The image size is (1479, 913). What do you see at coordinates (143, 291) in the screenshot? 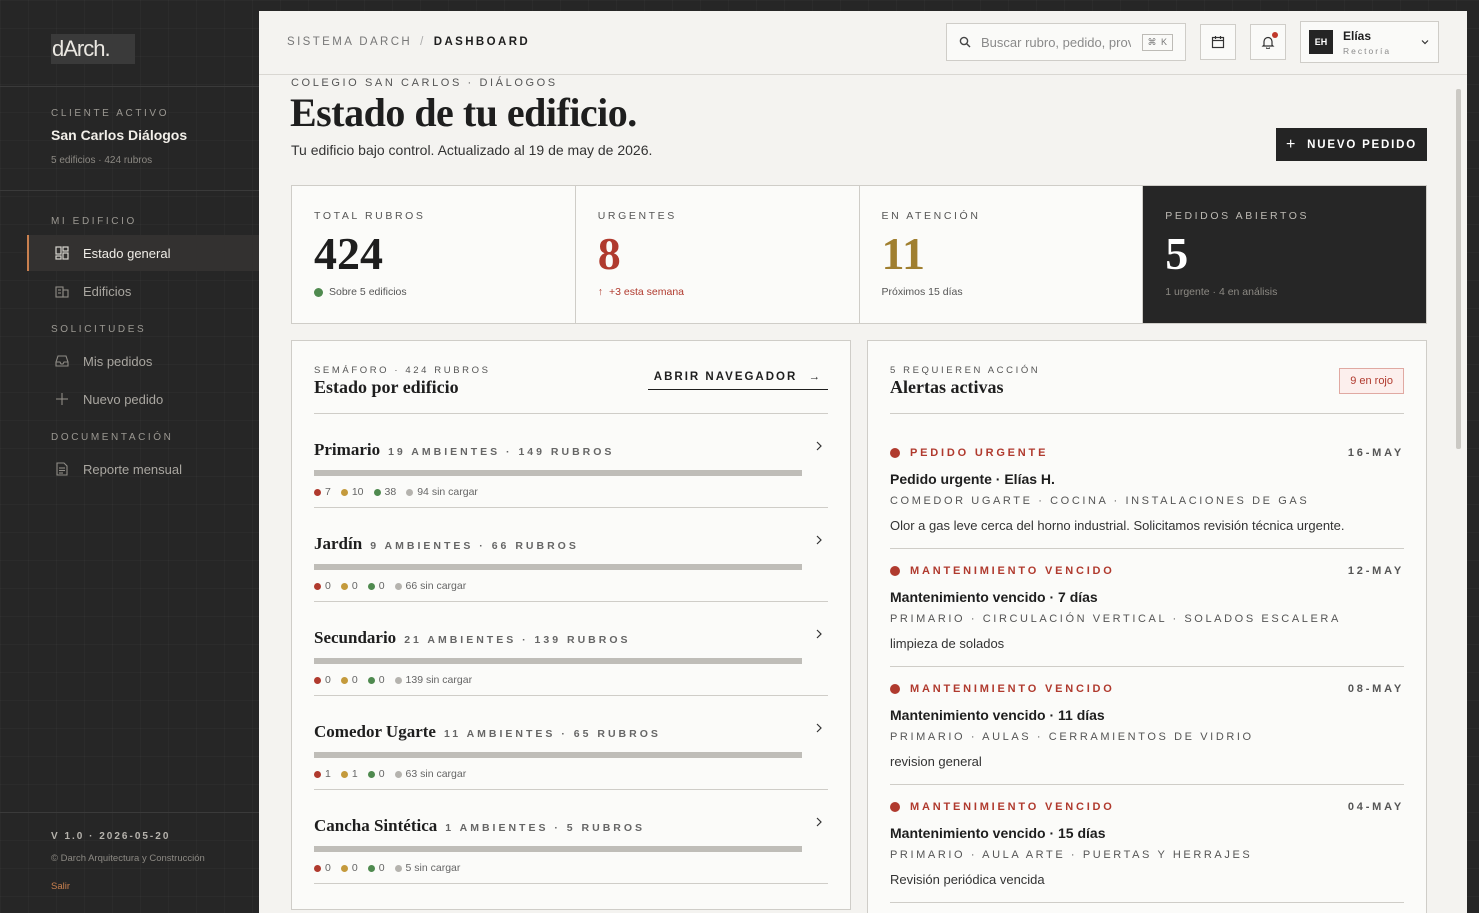
I see `sidebar-item-edificios: Edificios` at bounding box center [143, 291].